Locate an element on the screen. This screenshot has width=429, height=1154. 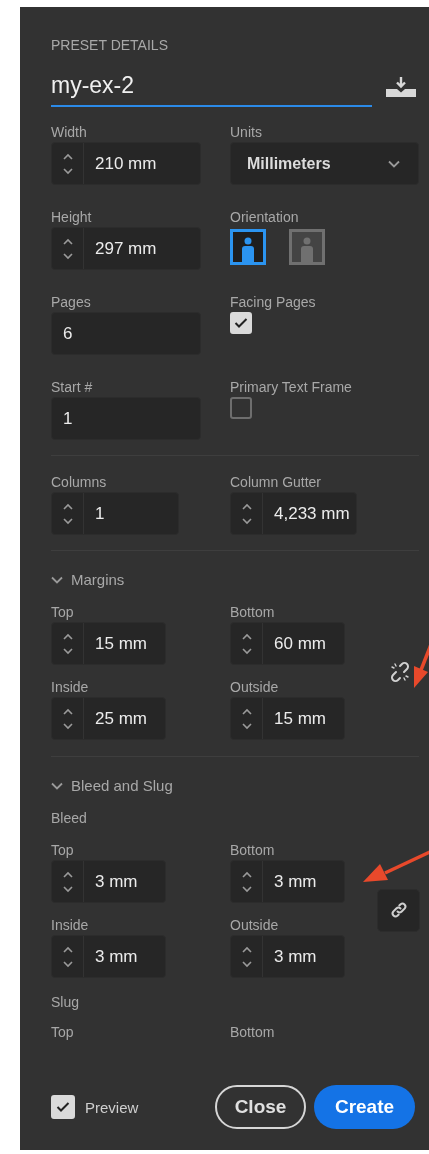
number-stepper-field: 210 mm is located at coordinates (126, 163).